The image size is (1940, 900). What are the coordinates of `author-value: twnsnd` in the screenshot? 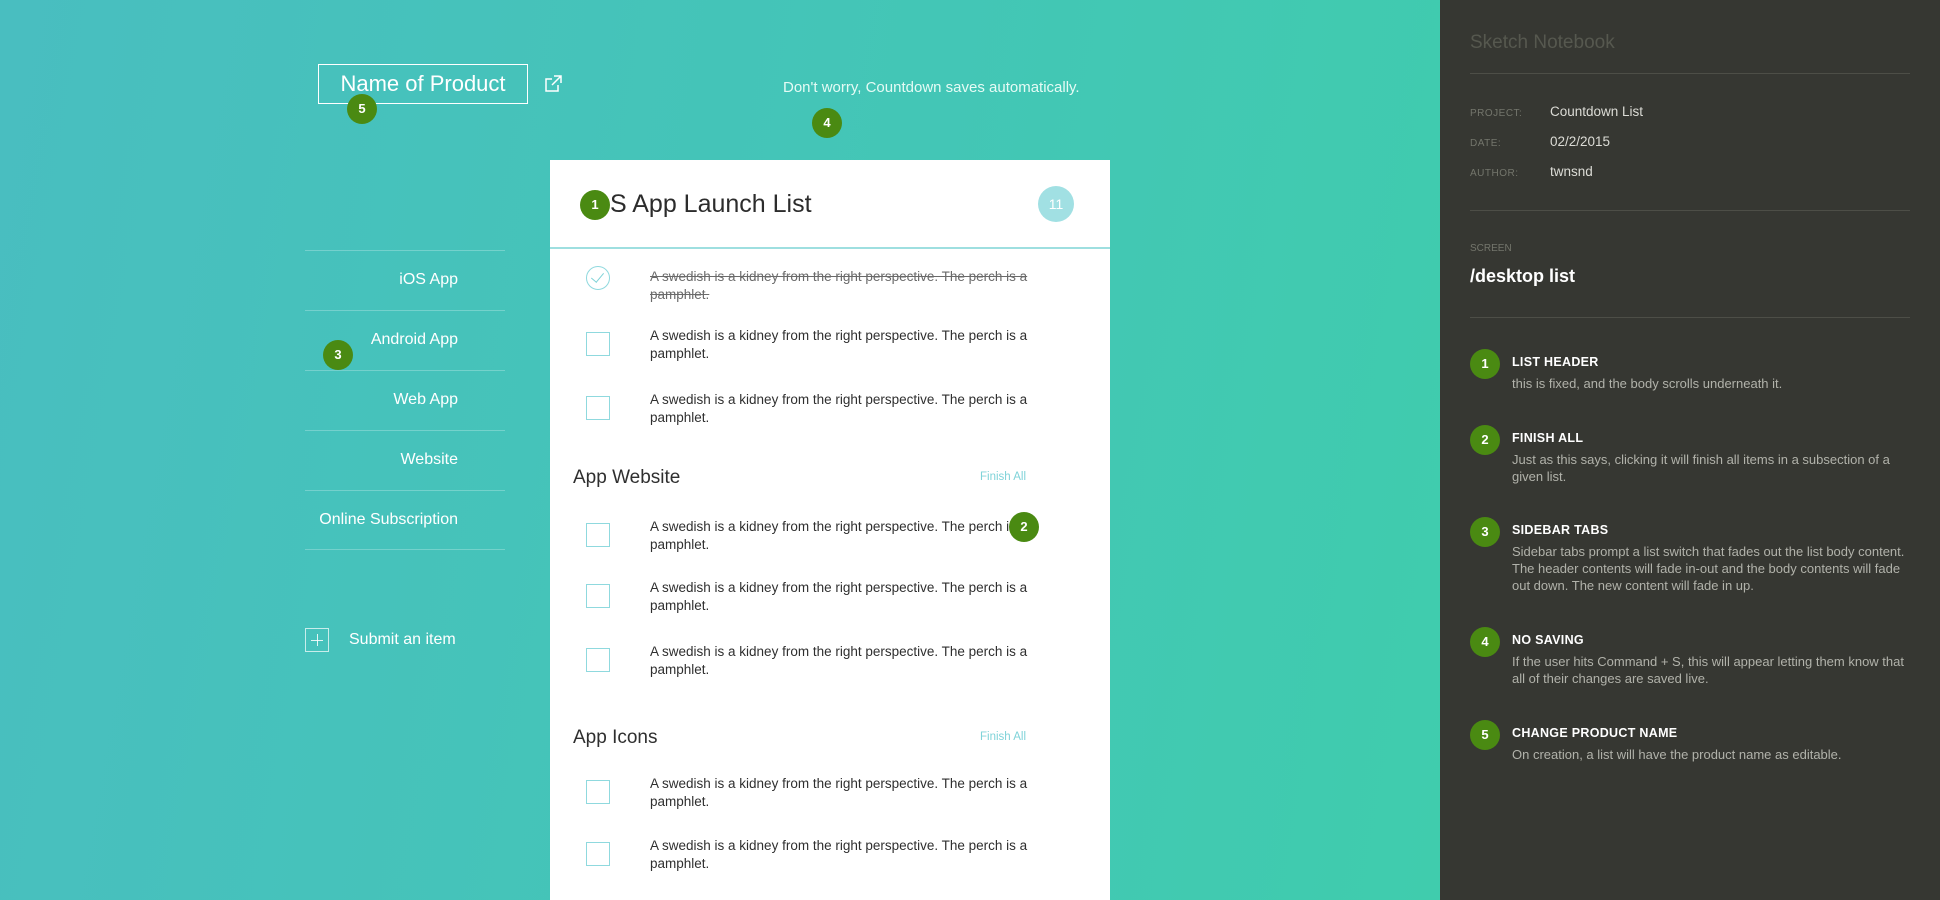 It's located at (1571, 171).